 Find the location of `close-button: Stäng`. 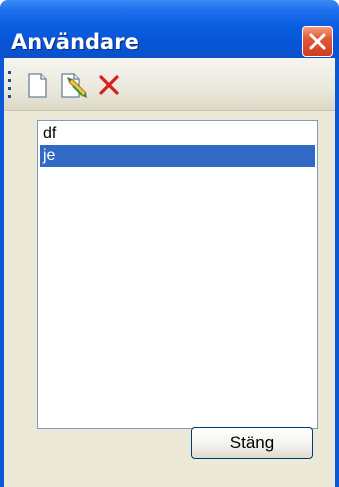

close-button: Stäng is located at coordinates (252, 443).